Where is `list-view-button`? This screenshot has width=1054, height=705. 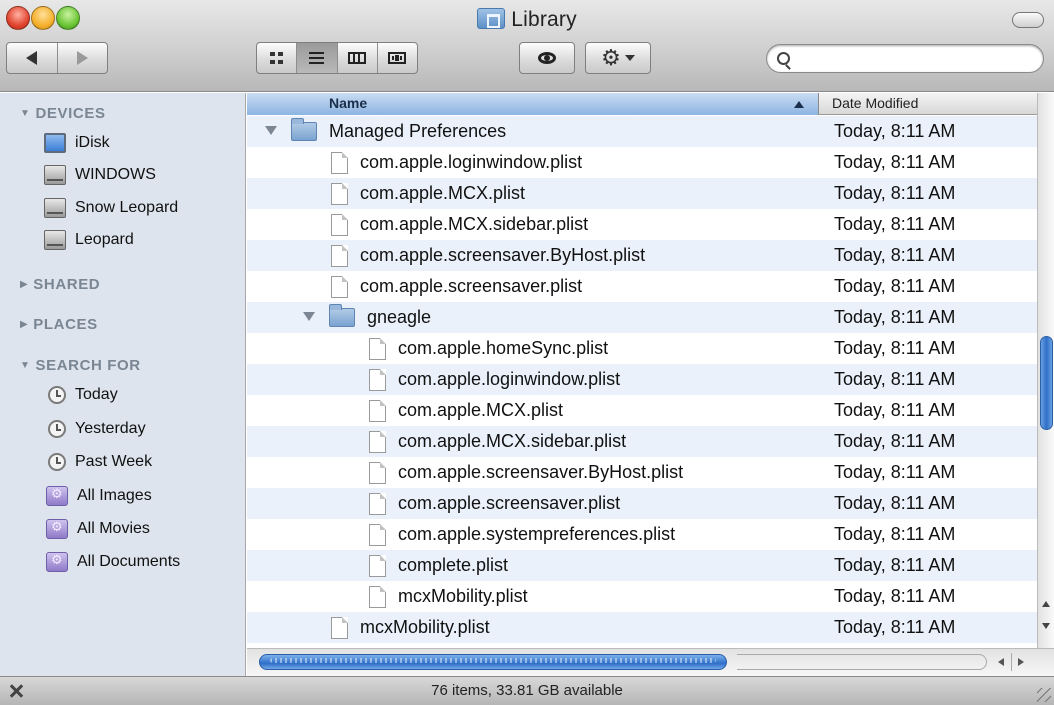
list-view-button is located at coordinates (316, 58).